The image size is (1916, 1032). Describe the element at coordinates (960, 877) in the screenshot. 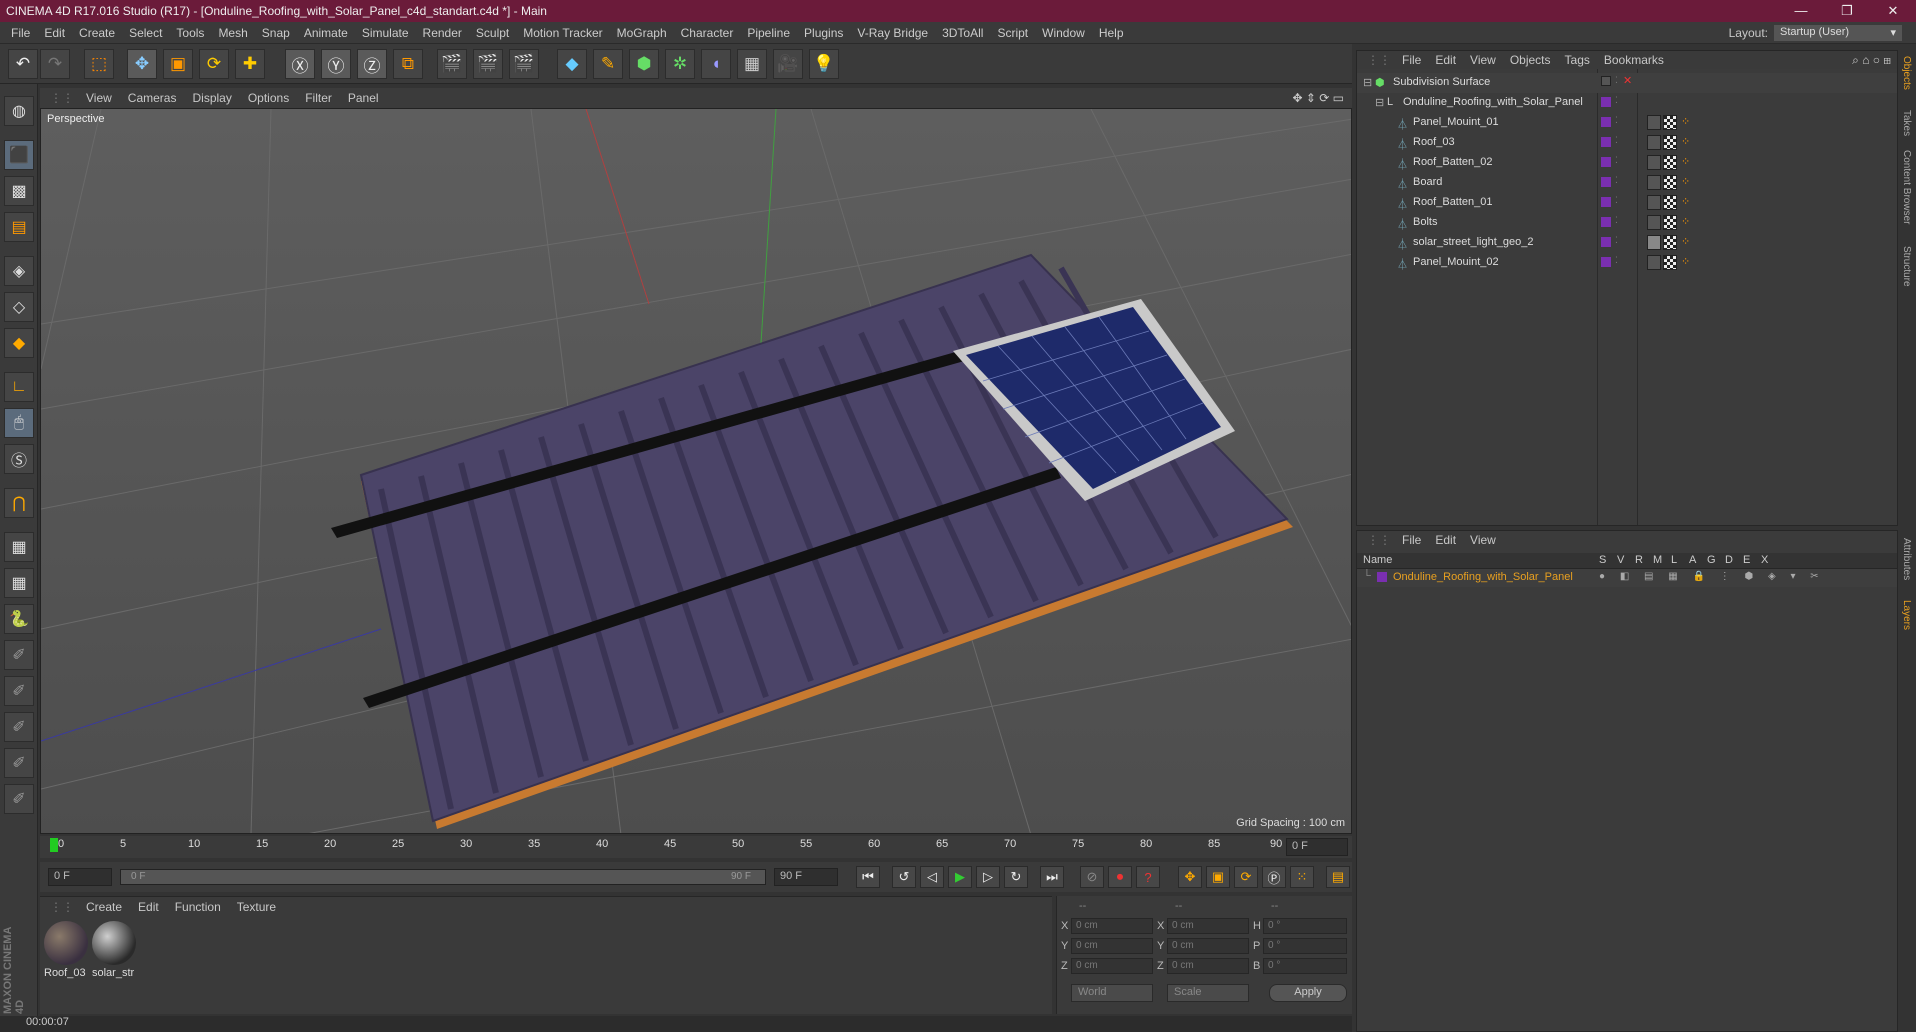

I see `play-button: ▶` at that location.